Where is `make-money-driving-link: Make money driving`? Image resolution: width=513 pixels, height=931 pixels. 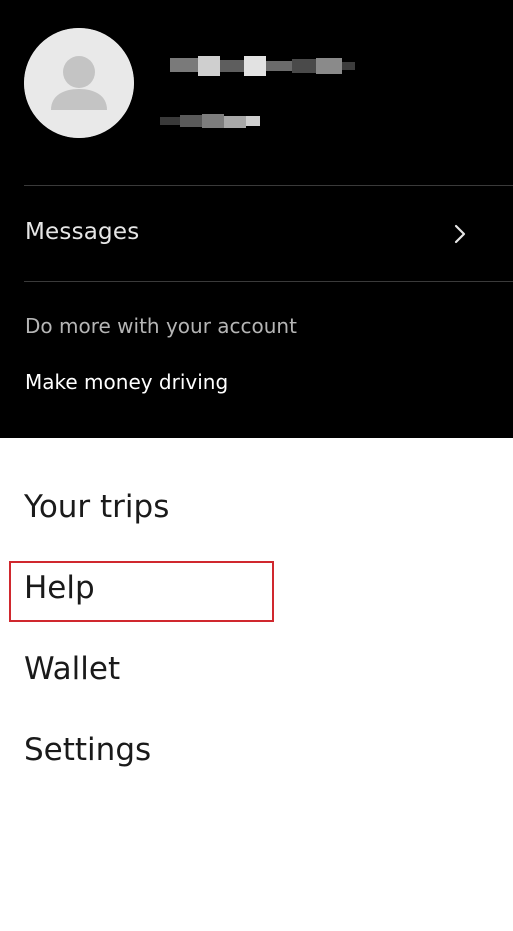
make-money-driving-link: Make money driving is located at coordinates (126, 382).